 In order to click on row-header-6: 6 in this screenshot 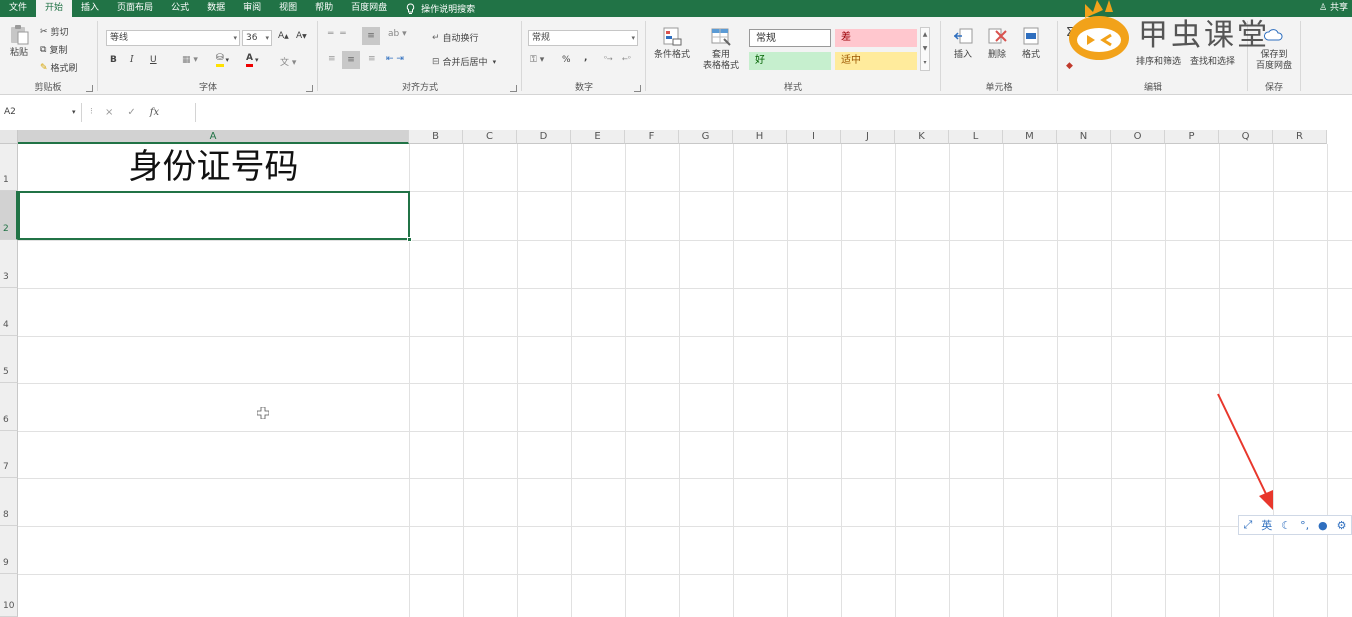, I will do `click(9, 407)`.